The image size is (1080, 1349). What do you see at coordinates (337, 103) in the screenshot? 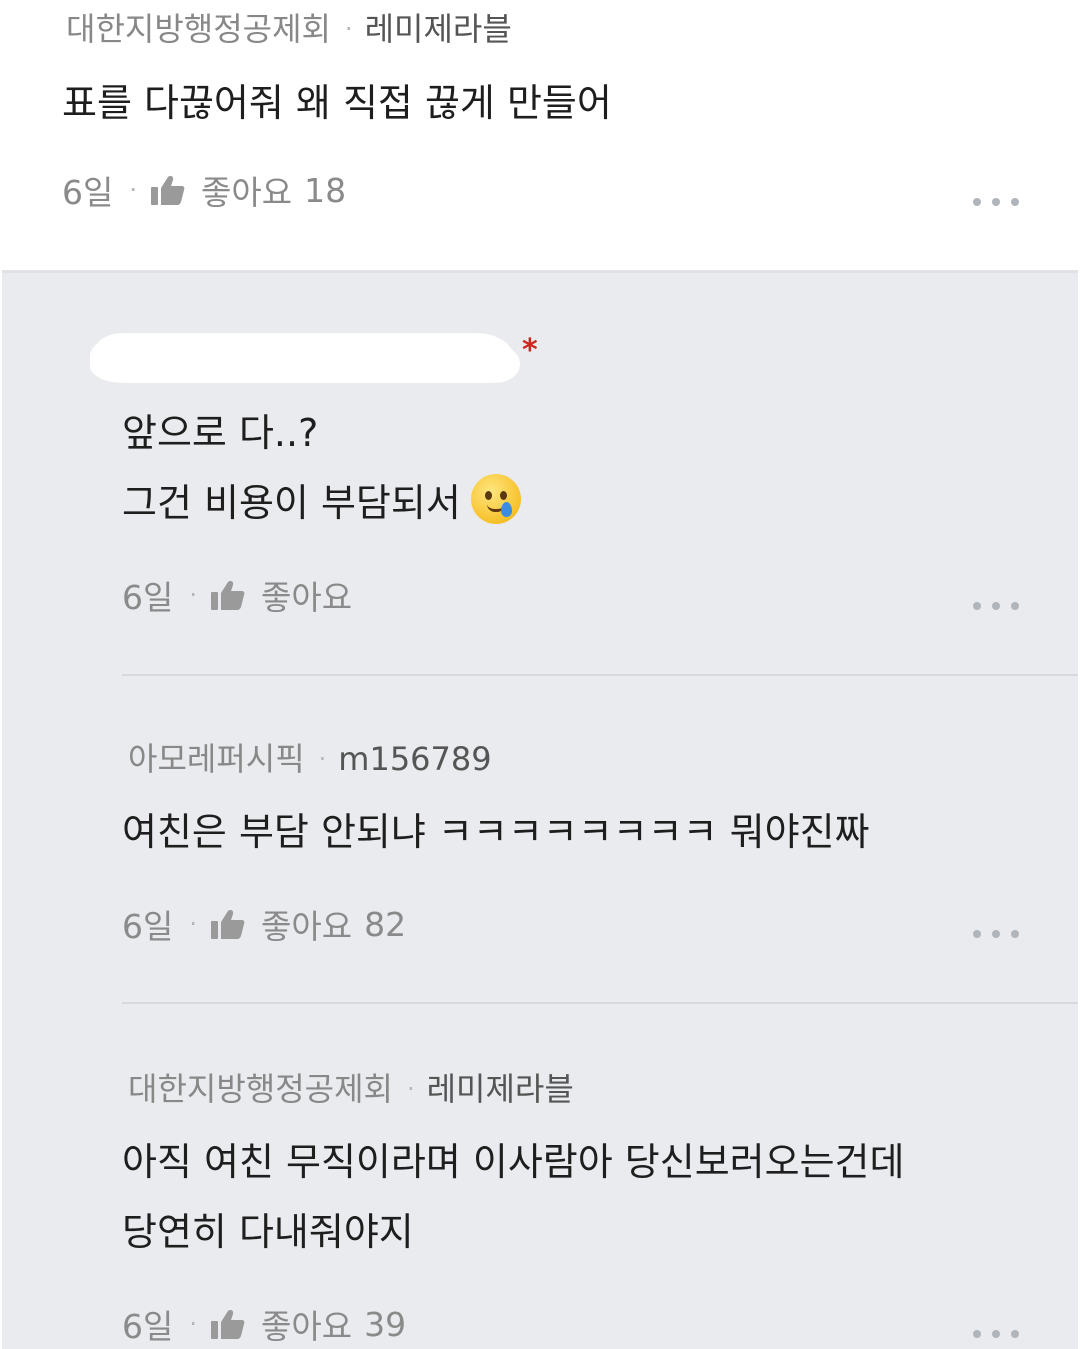
I see `comment-text: 표를 다끊어줘 왜 직접 끊게 만들어` at bounding box center [337, 103].